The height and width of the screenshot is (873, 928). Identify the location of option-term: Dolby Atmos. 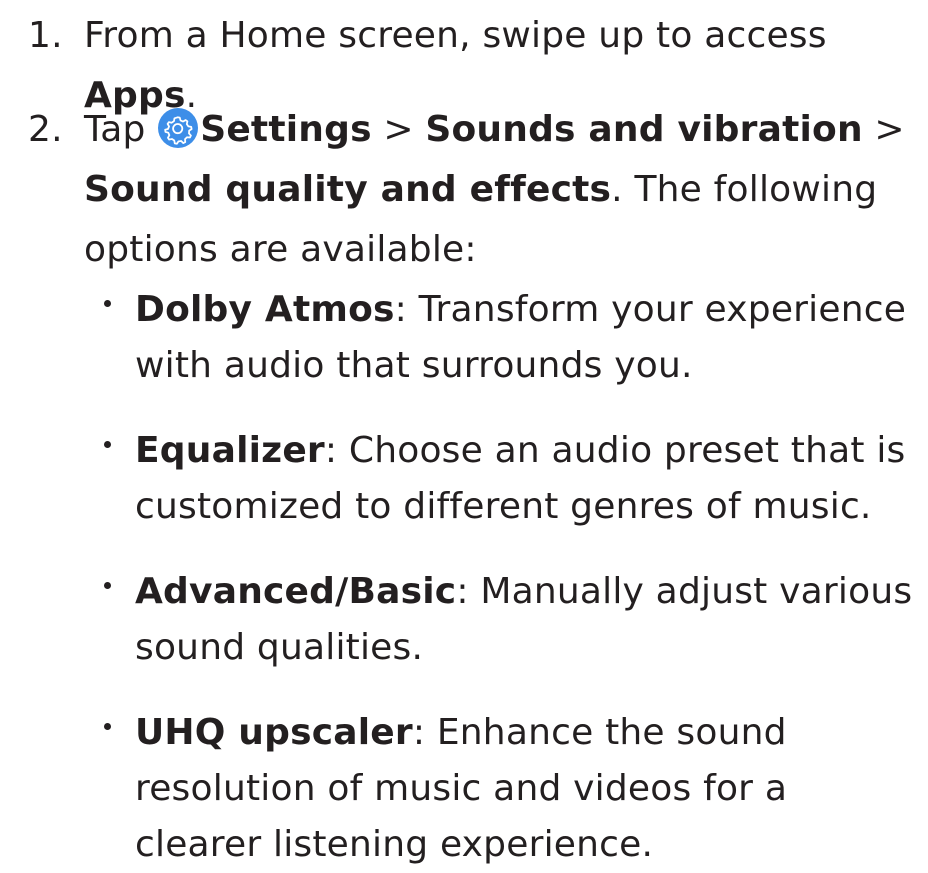
(265, 309).